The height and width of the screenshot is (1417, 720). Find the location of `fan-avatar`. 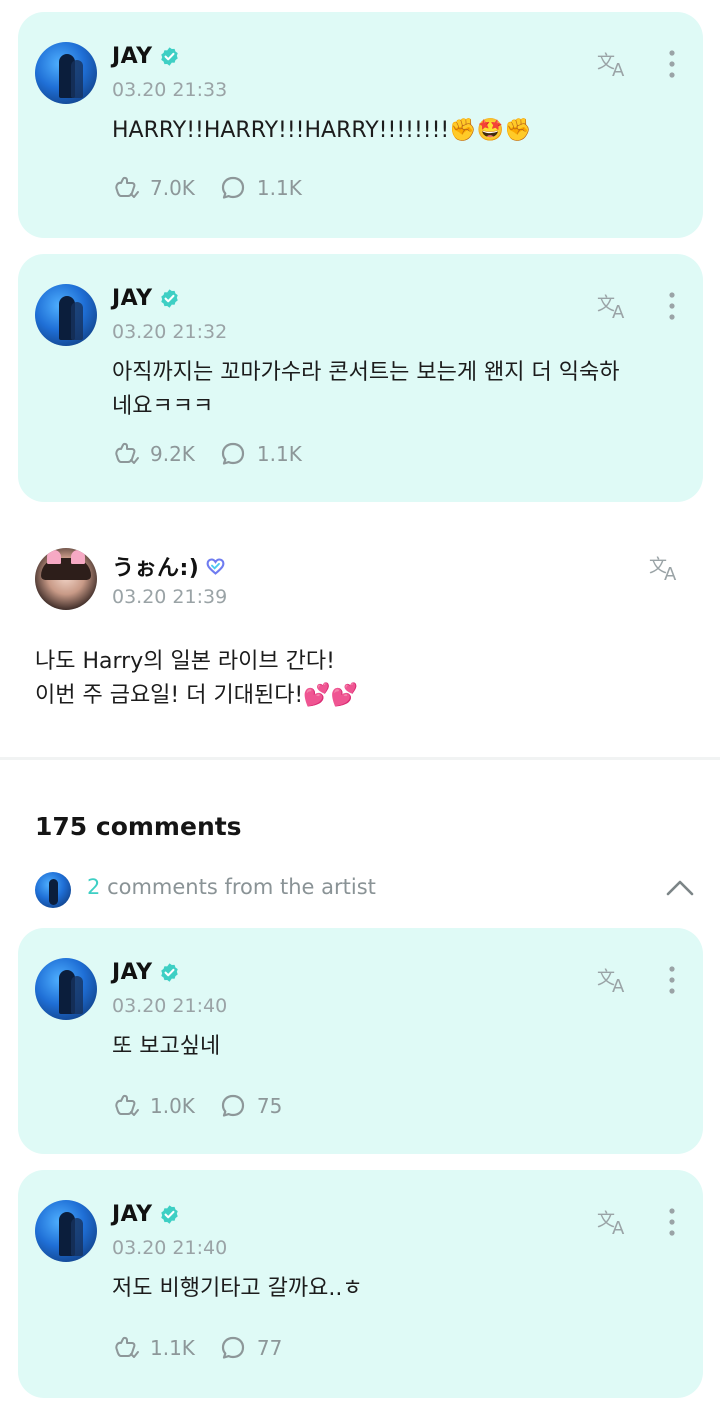

fan-avatar is located at coordinates (66, 579).